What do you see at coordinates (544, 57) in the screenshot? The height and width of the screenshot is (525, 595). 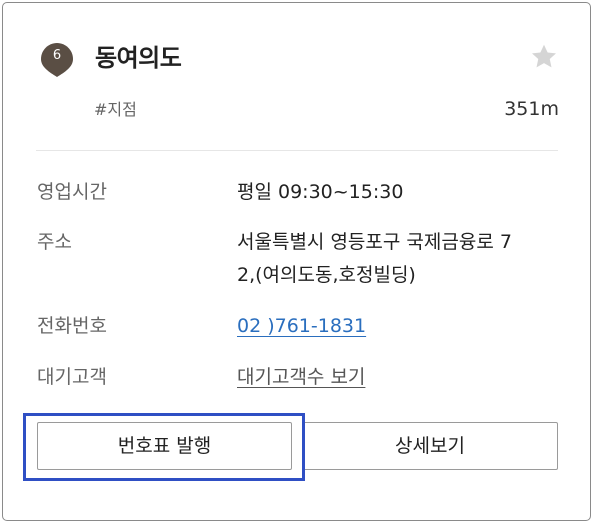 I see `star-icon` at bounding box center [544, 57].